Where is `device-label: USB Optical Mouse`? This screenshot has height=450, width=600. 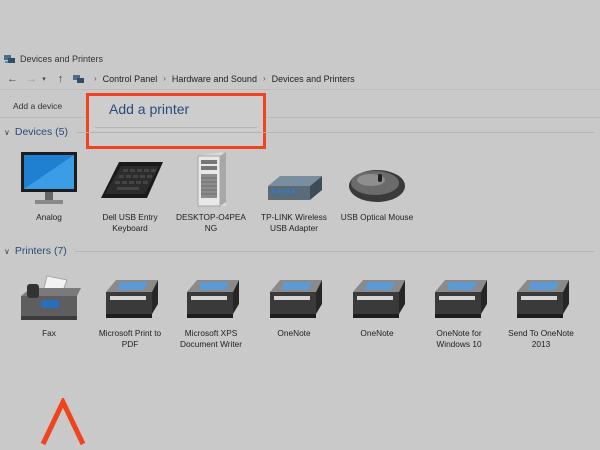
device-label: USB Optical Mouse is located at coordinates (377, 217).